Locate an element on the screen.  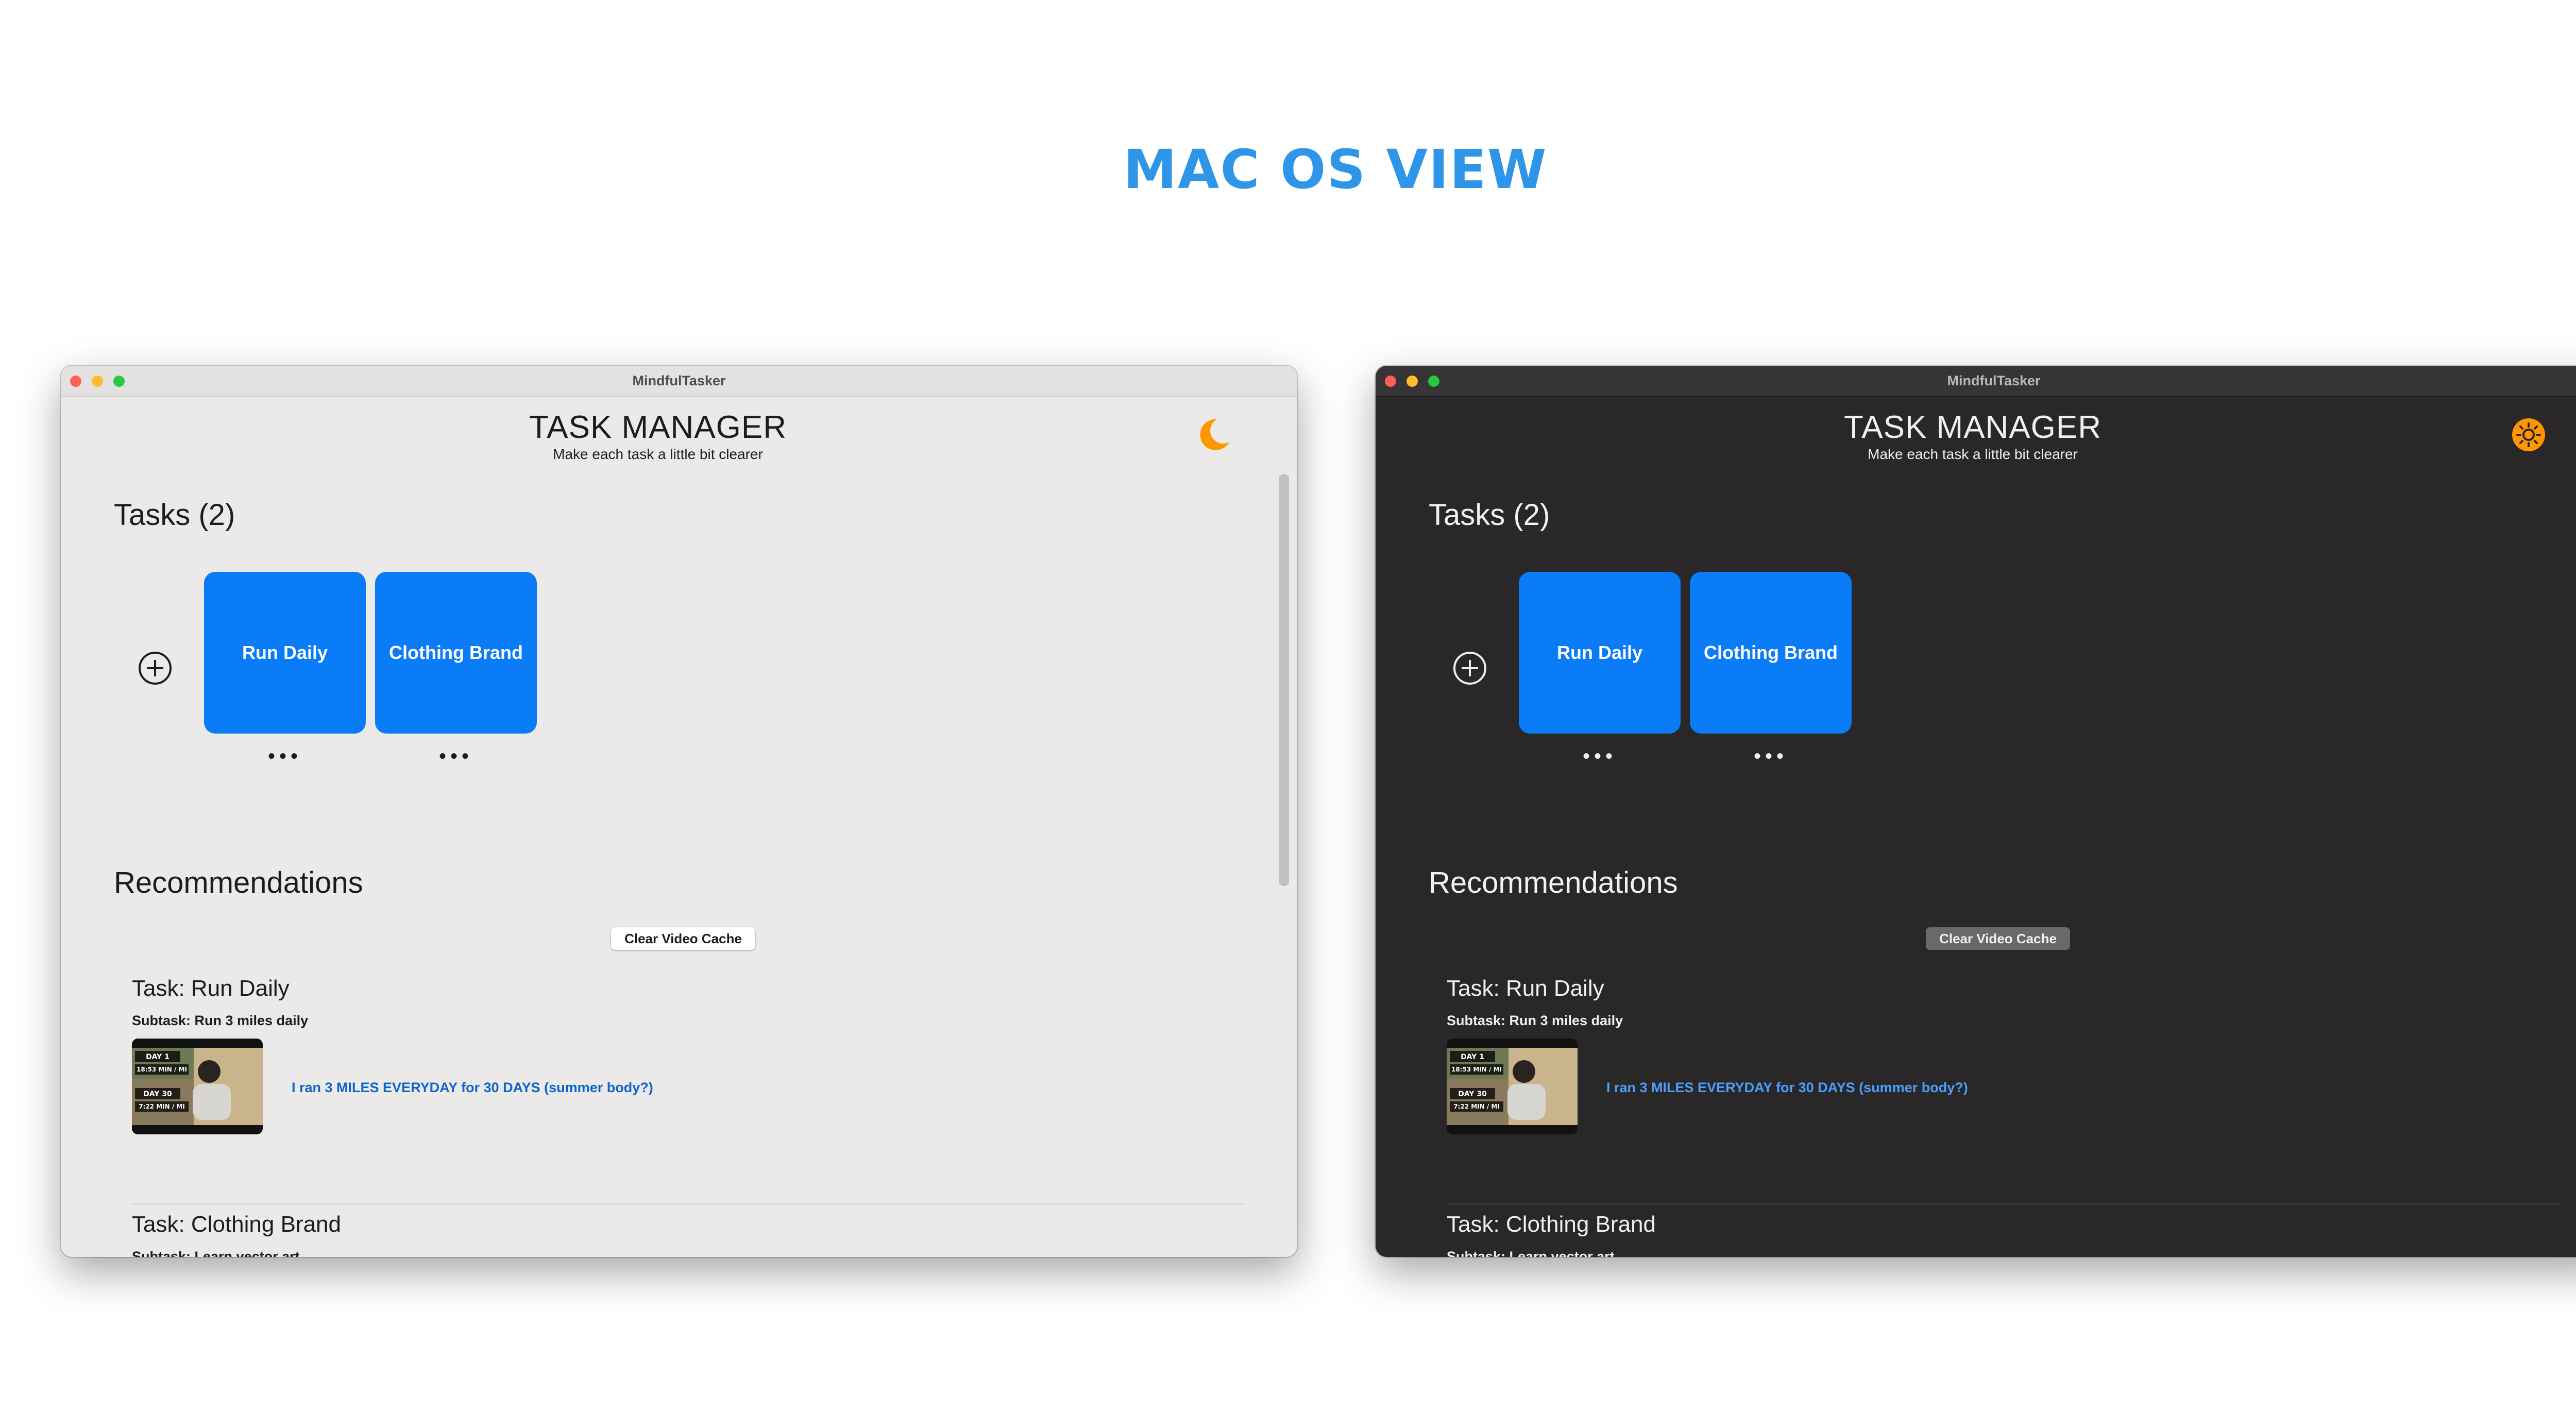
scrollbar is located at coordinates (1284, 860).